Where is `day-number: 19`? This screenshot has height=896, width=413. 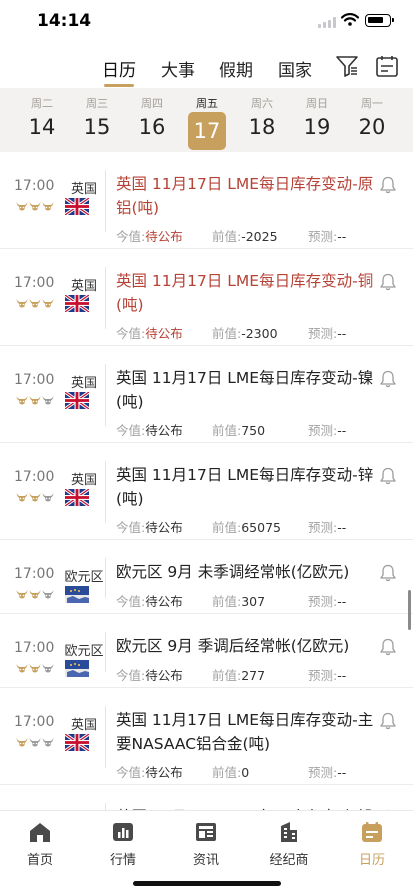
day-number: 19 is located at coordinates (317, 127).